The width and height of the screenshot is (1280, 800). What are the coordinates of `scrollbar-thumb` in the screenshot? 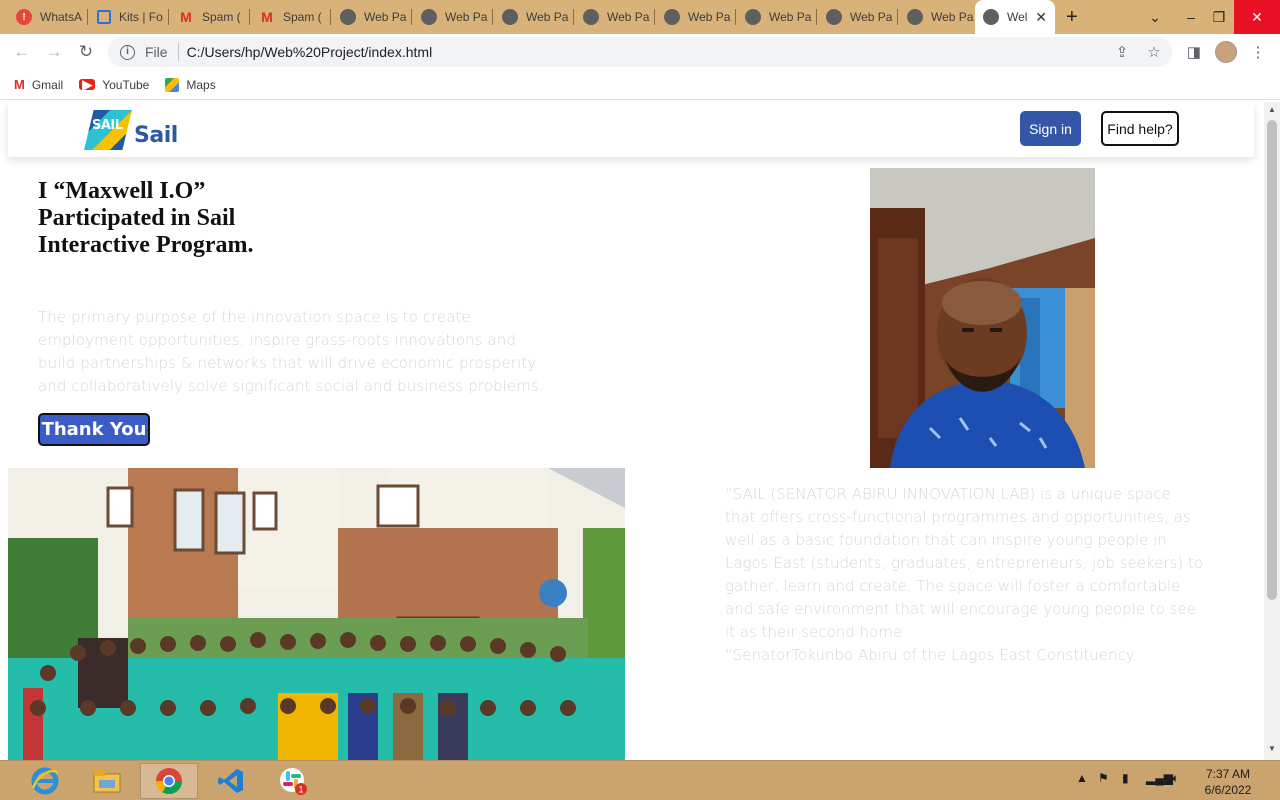 It's located at (1272, 360).